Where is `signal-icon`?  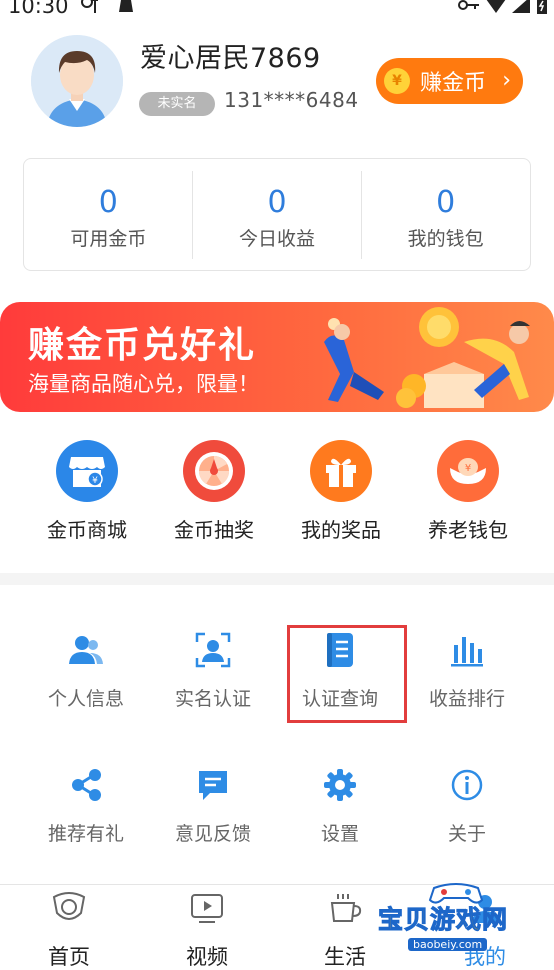
signal-icon is located at coordinates (521, 6).